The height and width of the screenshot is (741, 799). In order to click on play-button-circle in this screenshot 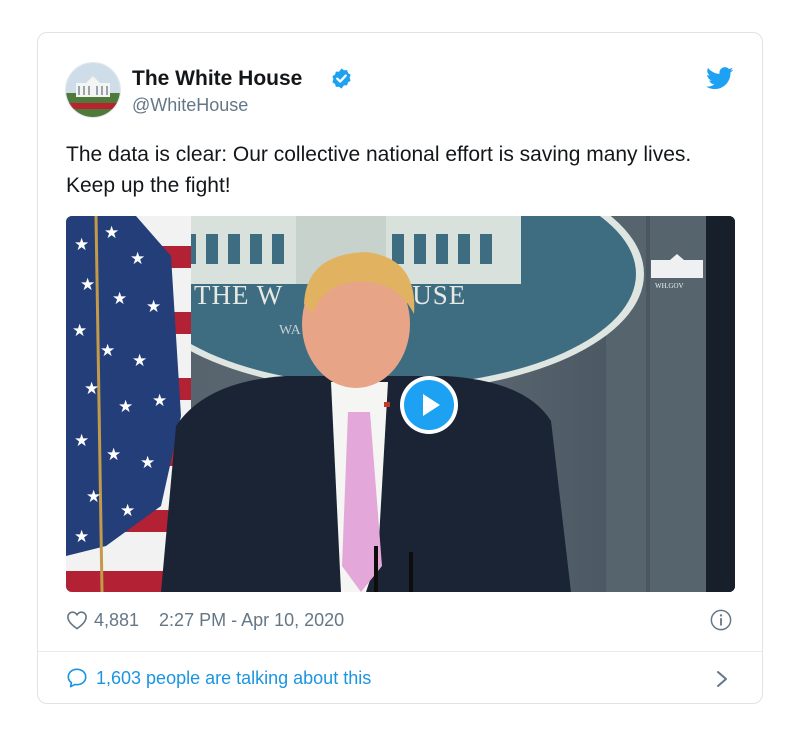, I will do `click(429, 405)`.